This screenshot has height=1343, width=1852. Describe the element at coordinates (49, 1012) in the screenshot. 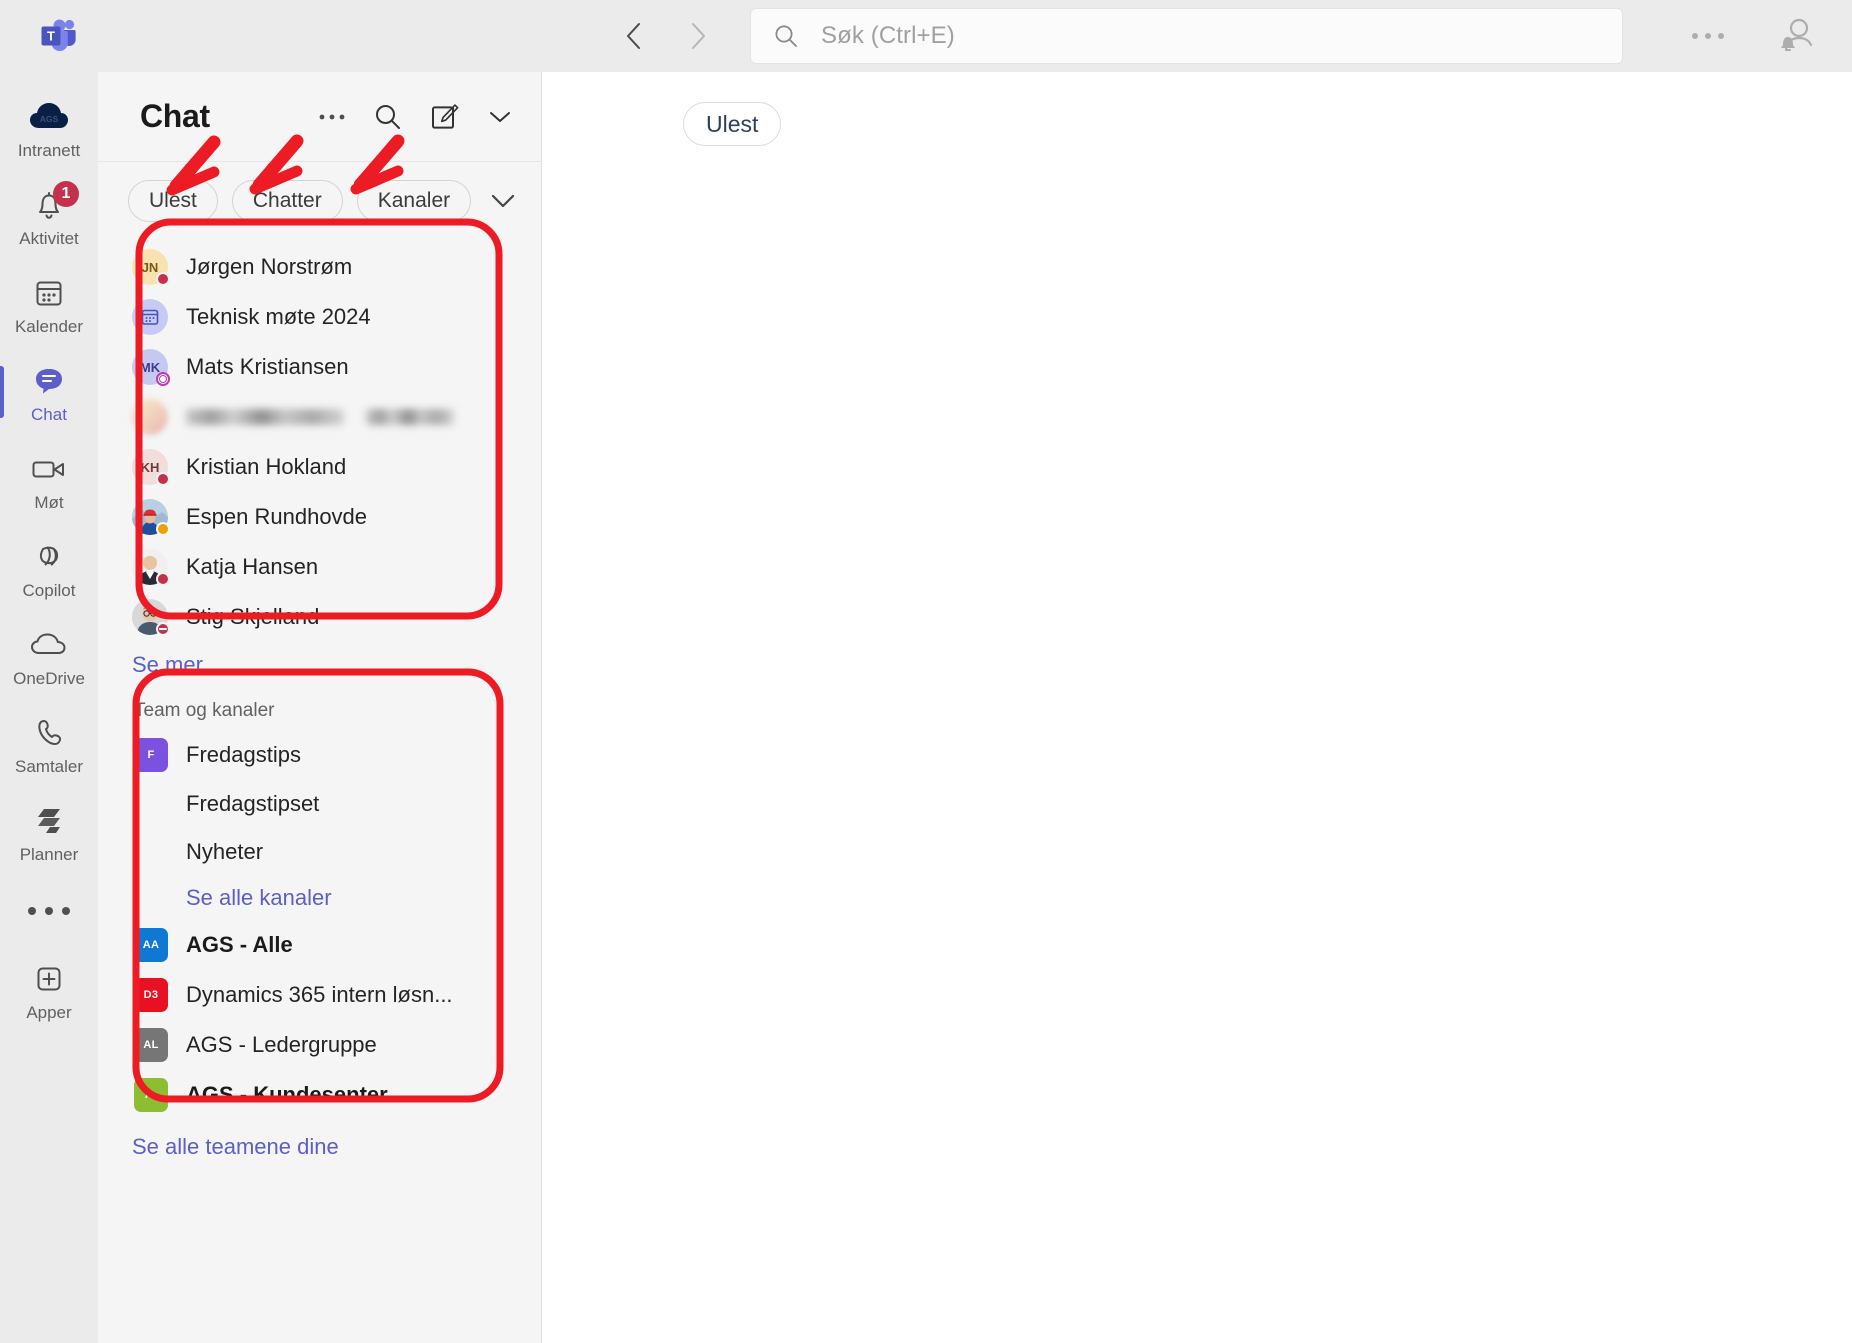

I see `sidebar-item-label: Apper` at that location.